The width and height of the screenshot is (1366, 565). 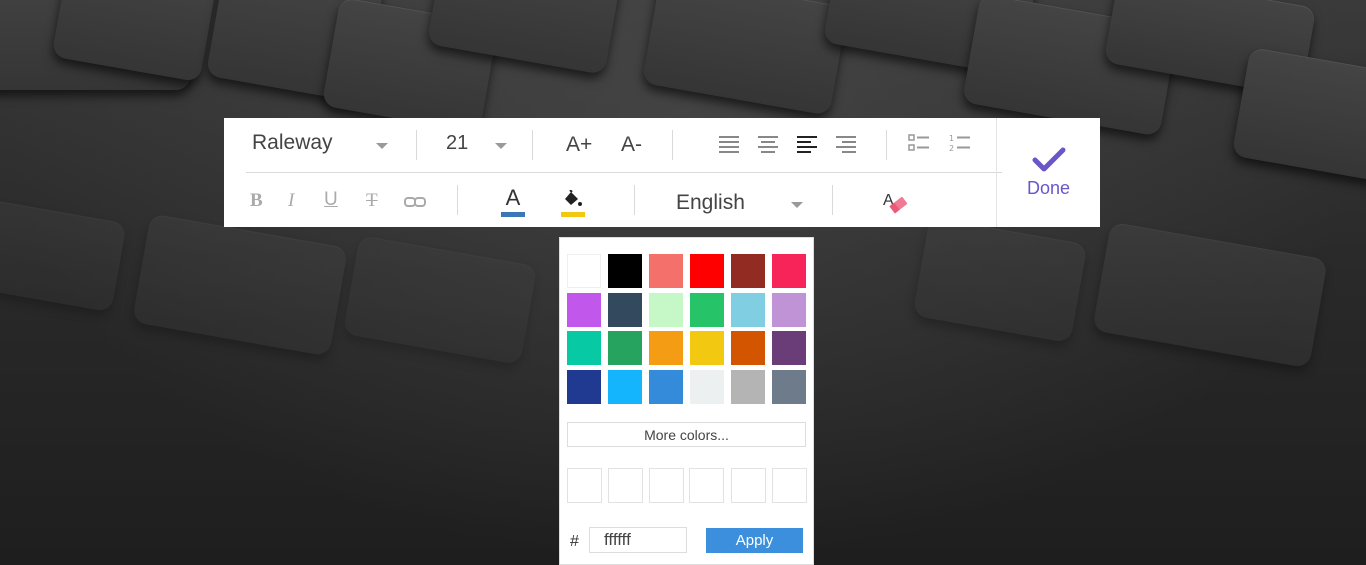 I want to click on font-family-dropdown-icon, so click(x=382, y=146).